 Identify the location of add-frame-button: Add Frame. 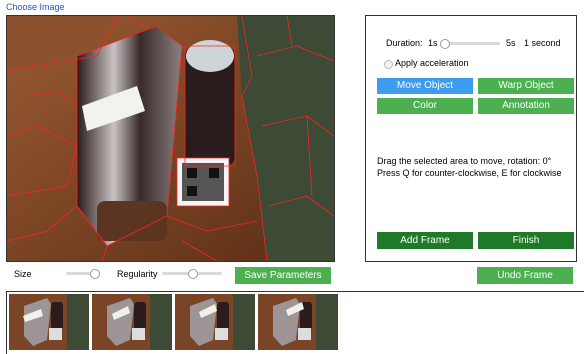
(425, 240).